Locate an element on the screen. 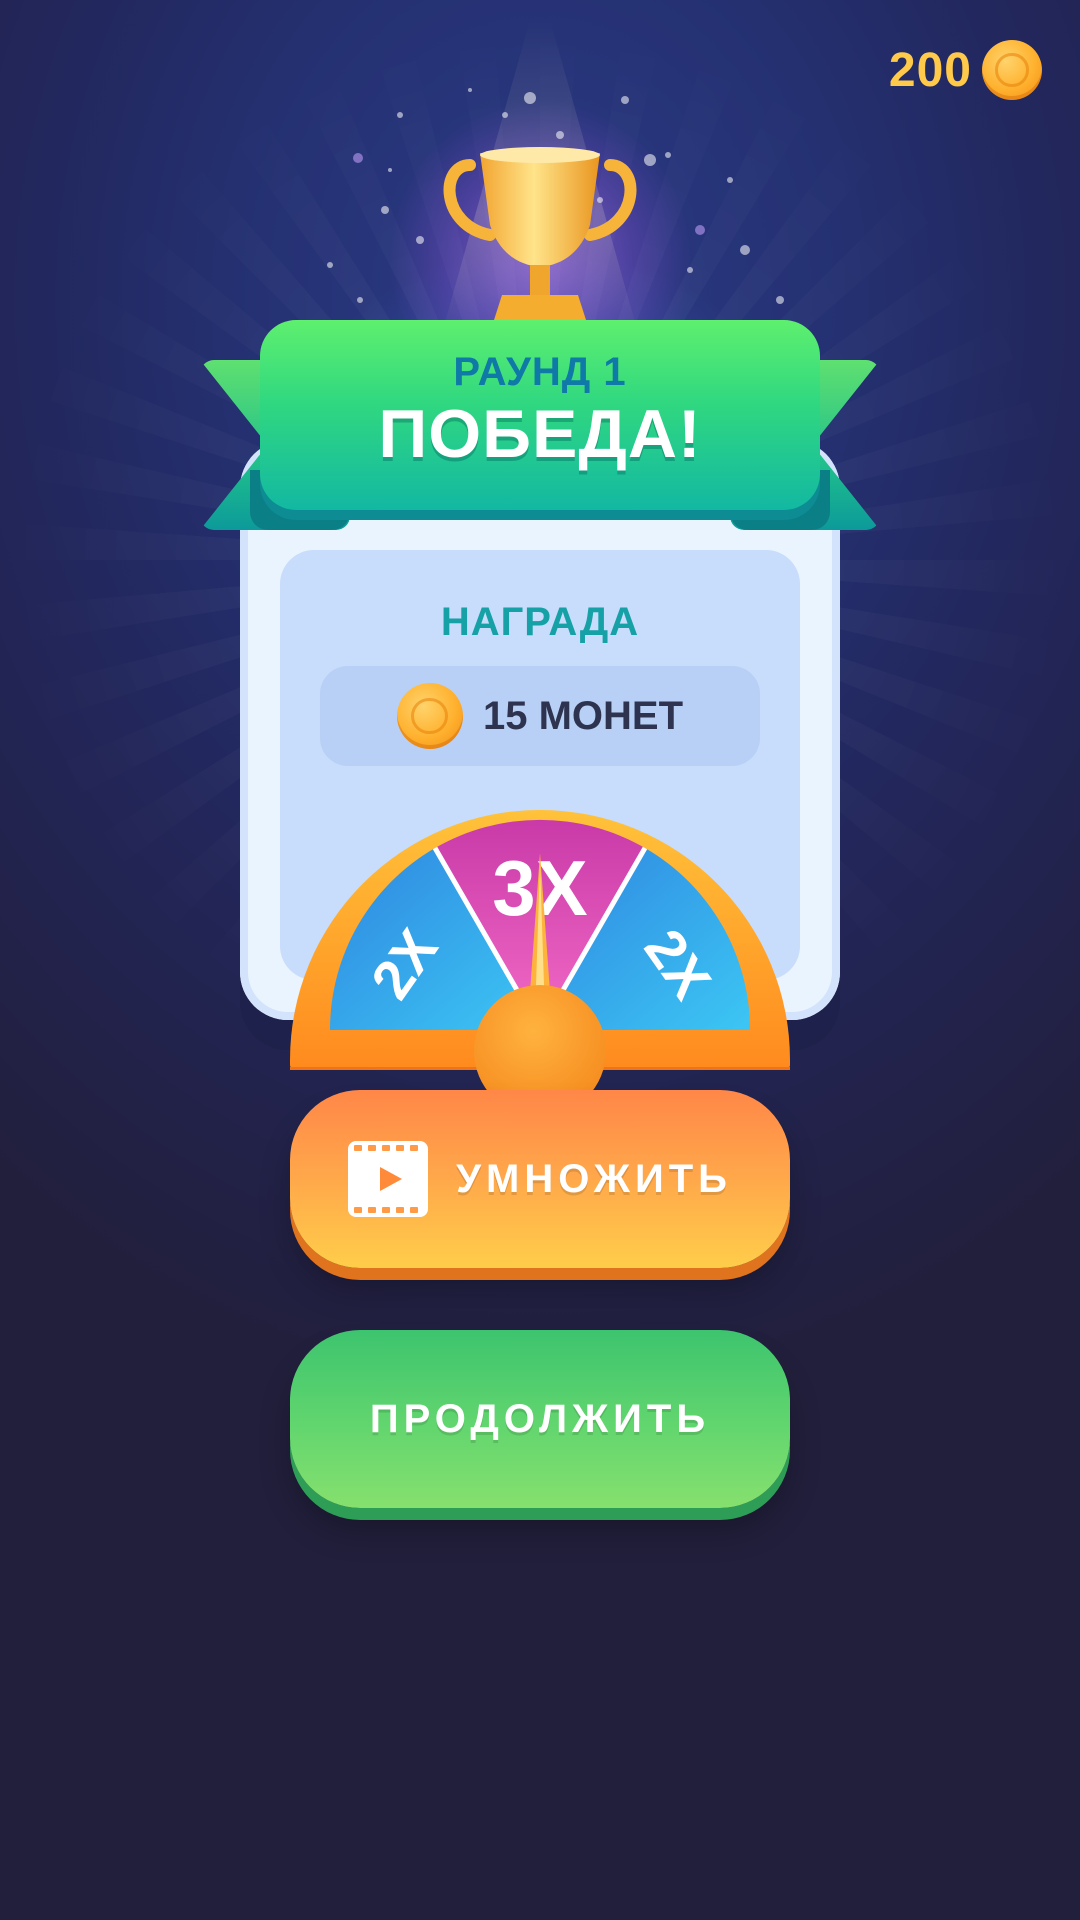  continue-button-label: ПРОДОЛЖИТЬ is located at coordinates (540, 1418).